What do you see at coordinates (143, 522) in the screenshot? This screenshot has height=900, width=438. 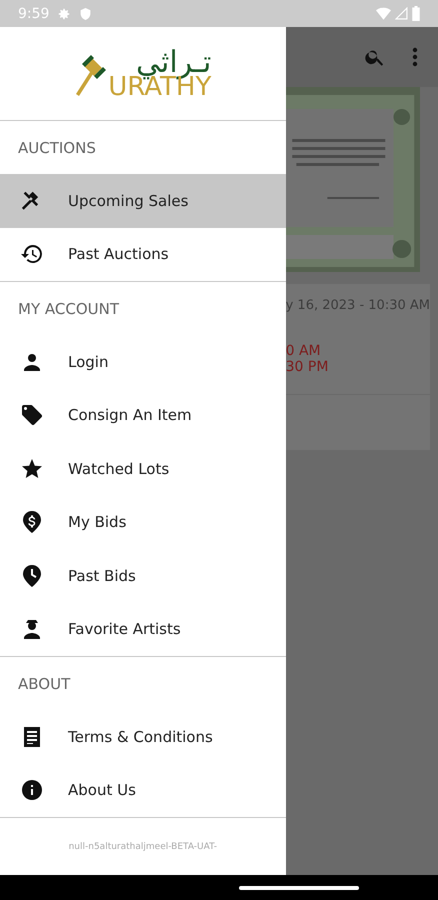 I see `menu-item: My Bids` at bounding box center [143, 522].